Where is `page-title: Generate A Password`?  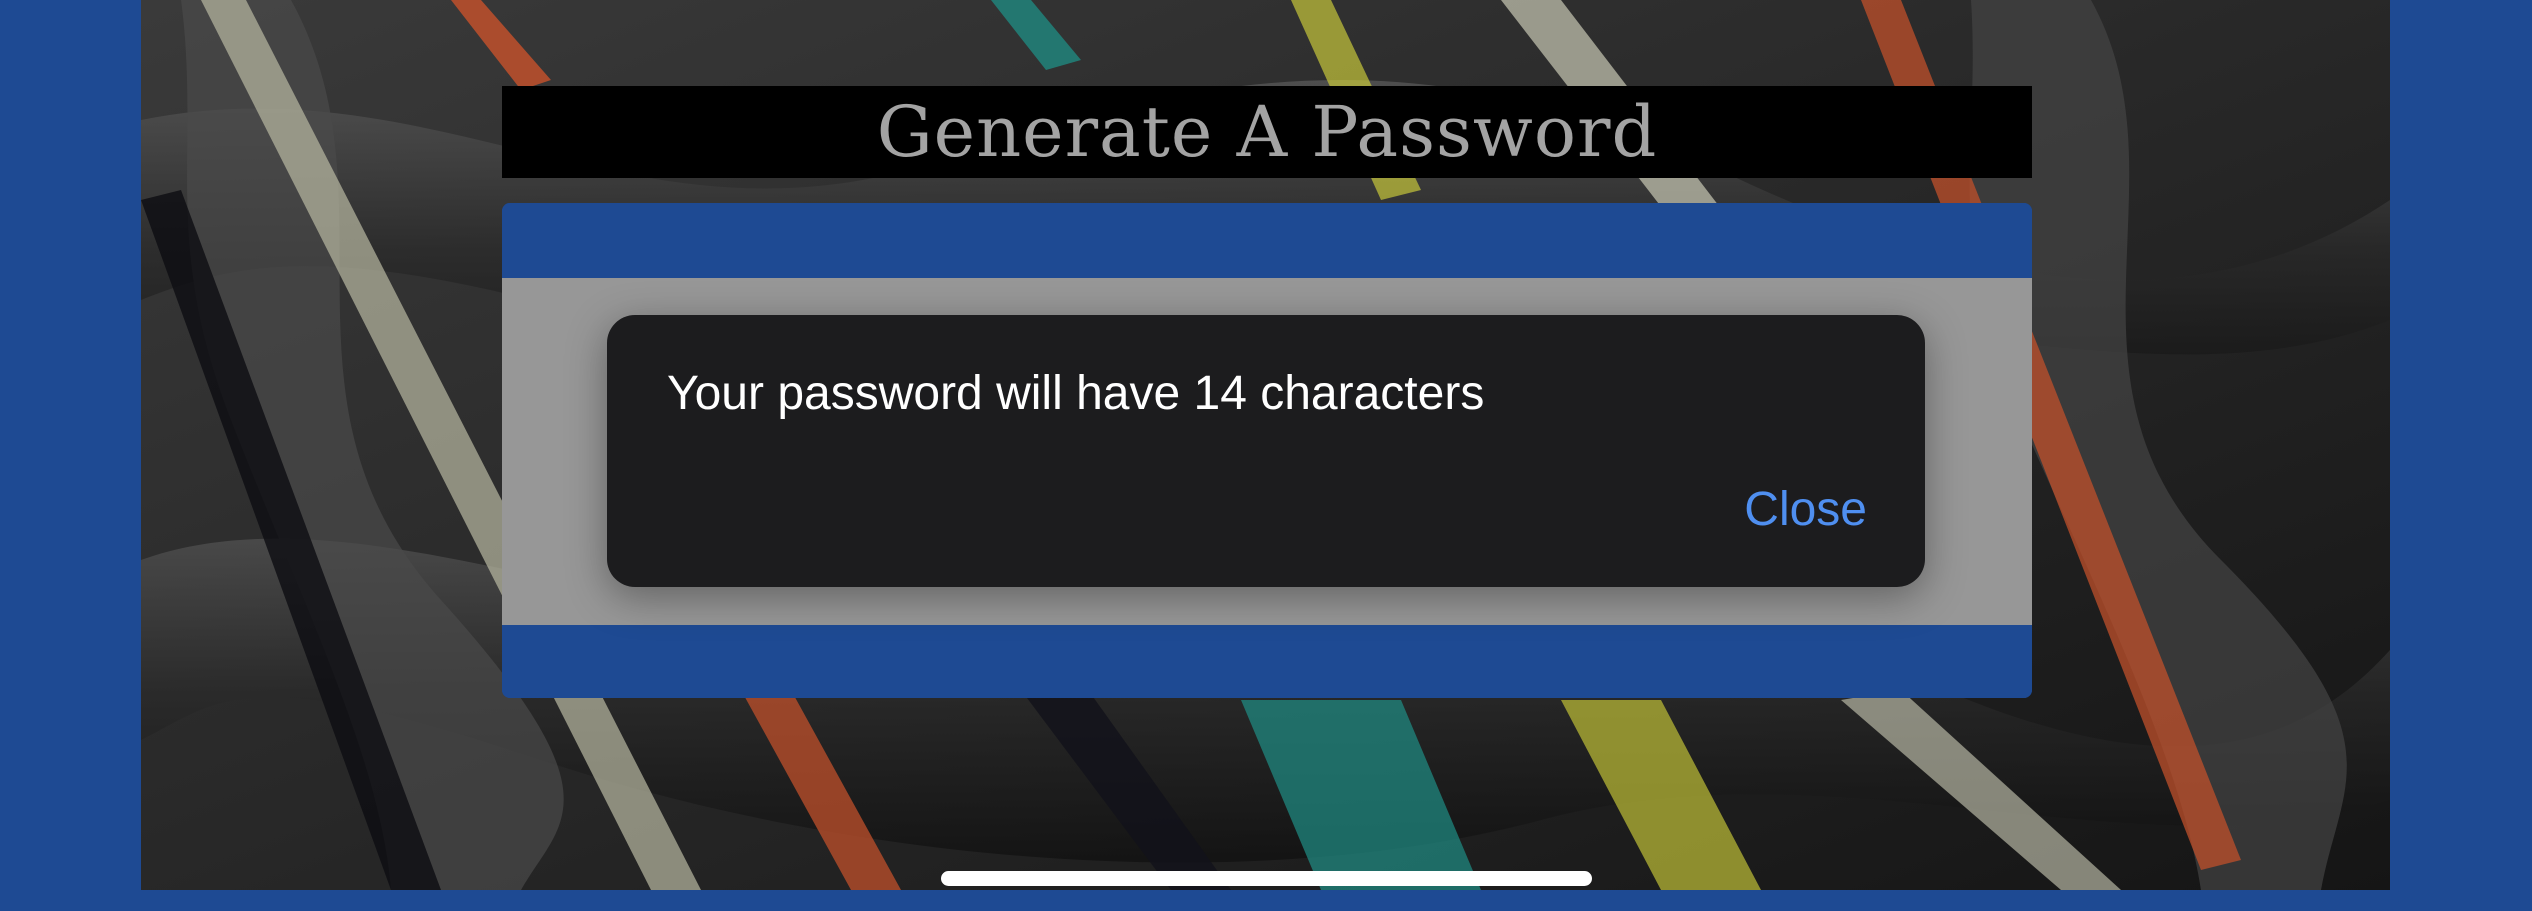 page-title: Generate A Password is located at coordinates (1267, 132).